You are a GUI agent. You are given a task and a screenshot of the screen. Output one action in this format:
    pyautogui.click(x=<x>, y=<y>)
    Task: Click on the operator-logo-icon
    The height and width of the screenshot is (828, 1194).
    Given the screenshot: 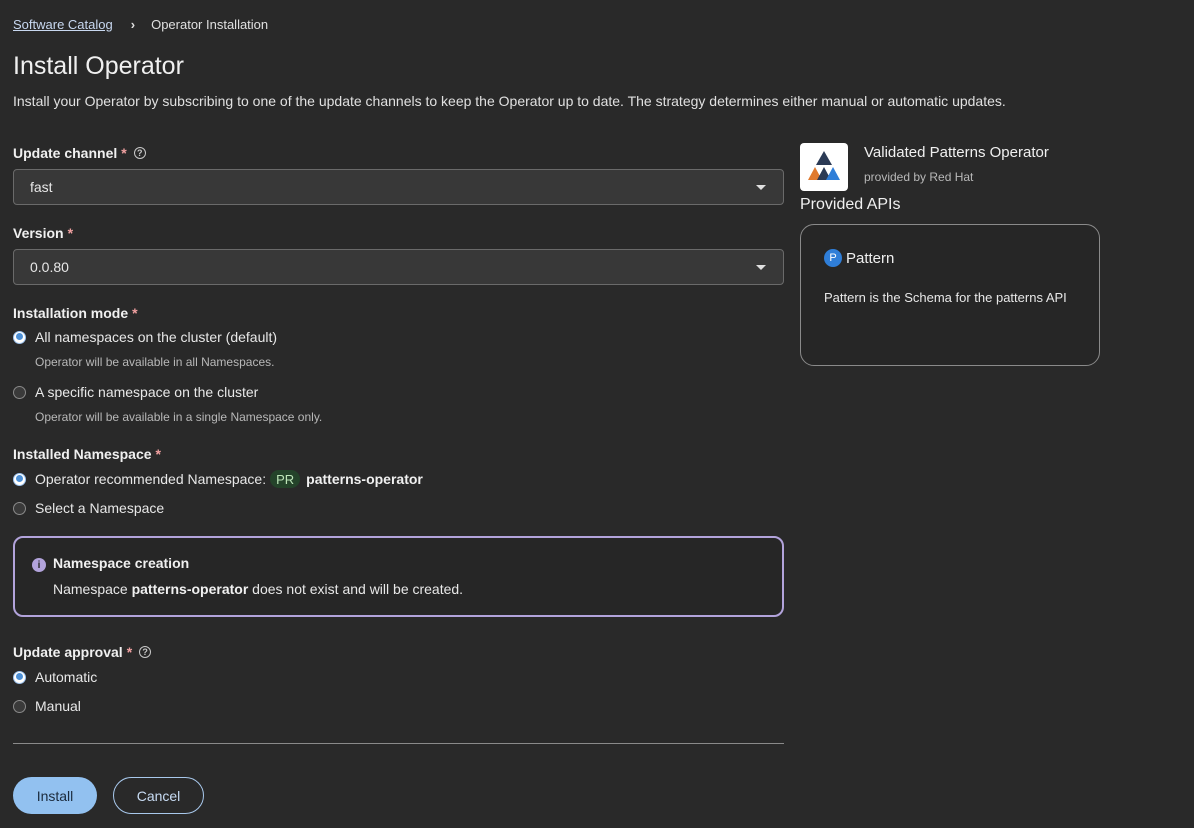 What is the action you would take?
    pyautogui.click(x=824, y=167)
    